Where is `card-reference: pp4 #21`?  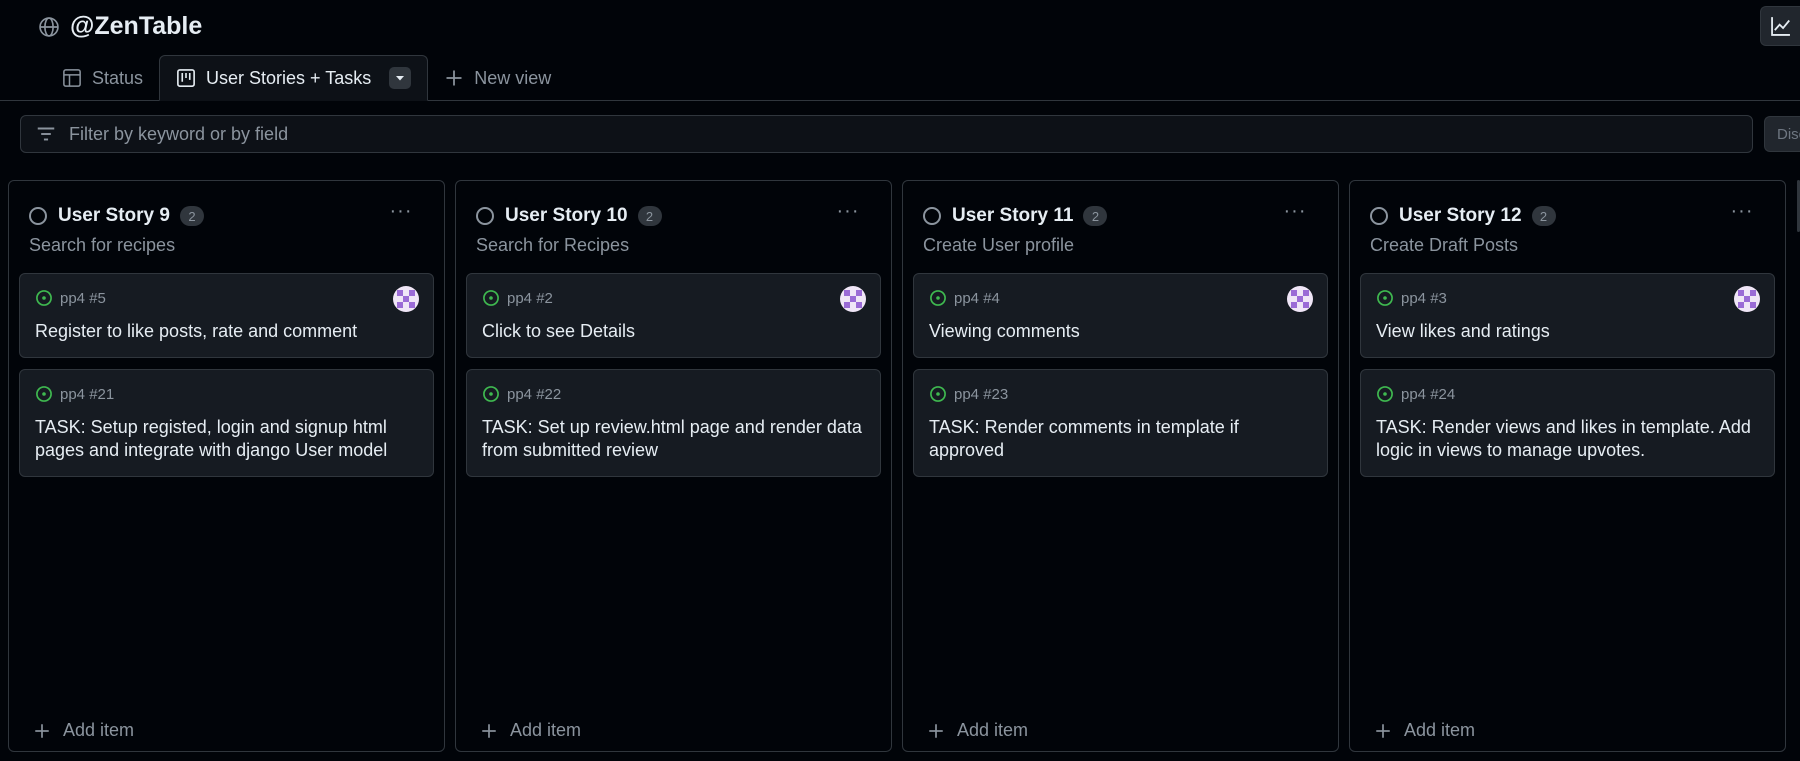 card-reference: pp4 #21 is located at coordinates (87, 394).